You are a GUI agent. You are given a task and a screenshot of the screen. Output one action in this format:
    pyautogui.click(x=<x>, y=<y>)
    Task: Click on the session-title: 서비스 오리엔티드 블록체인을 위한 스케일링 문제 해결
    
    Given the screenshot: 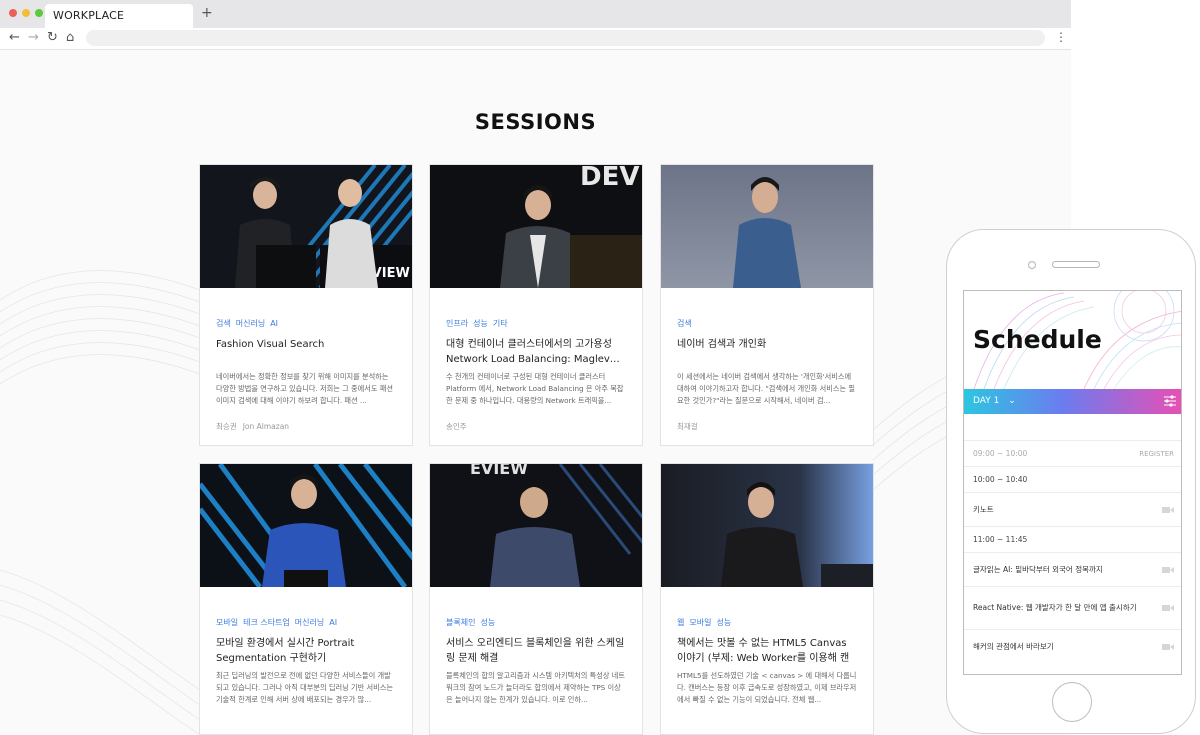 What is the action you would take?
    pyautogui.click(x=536, y=651)
    